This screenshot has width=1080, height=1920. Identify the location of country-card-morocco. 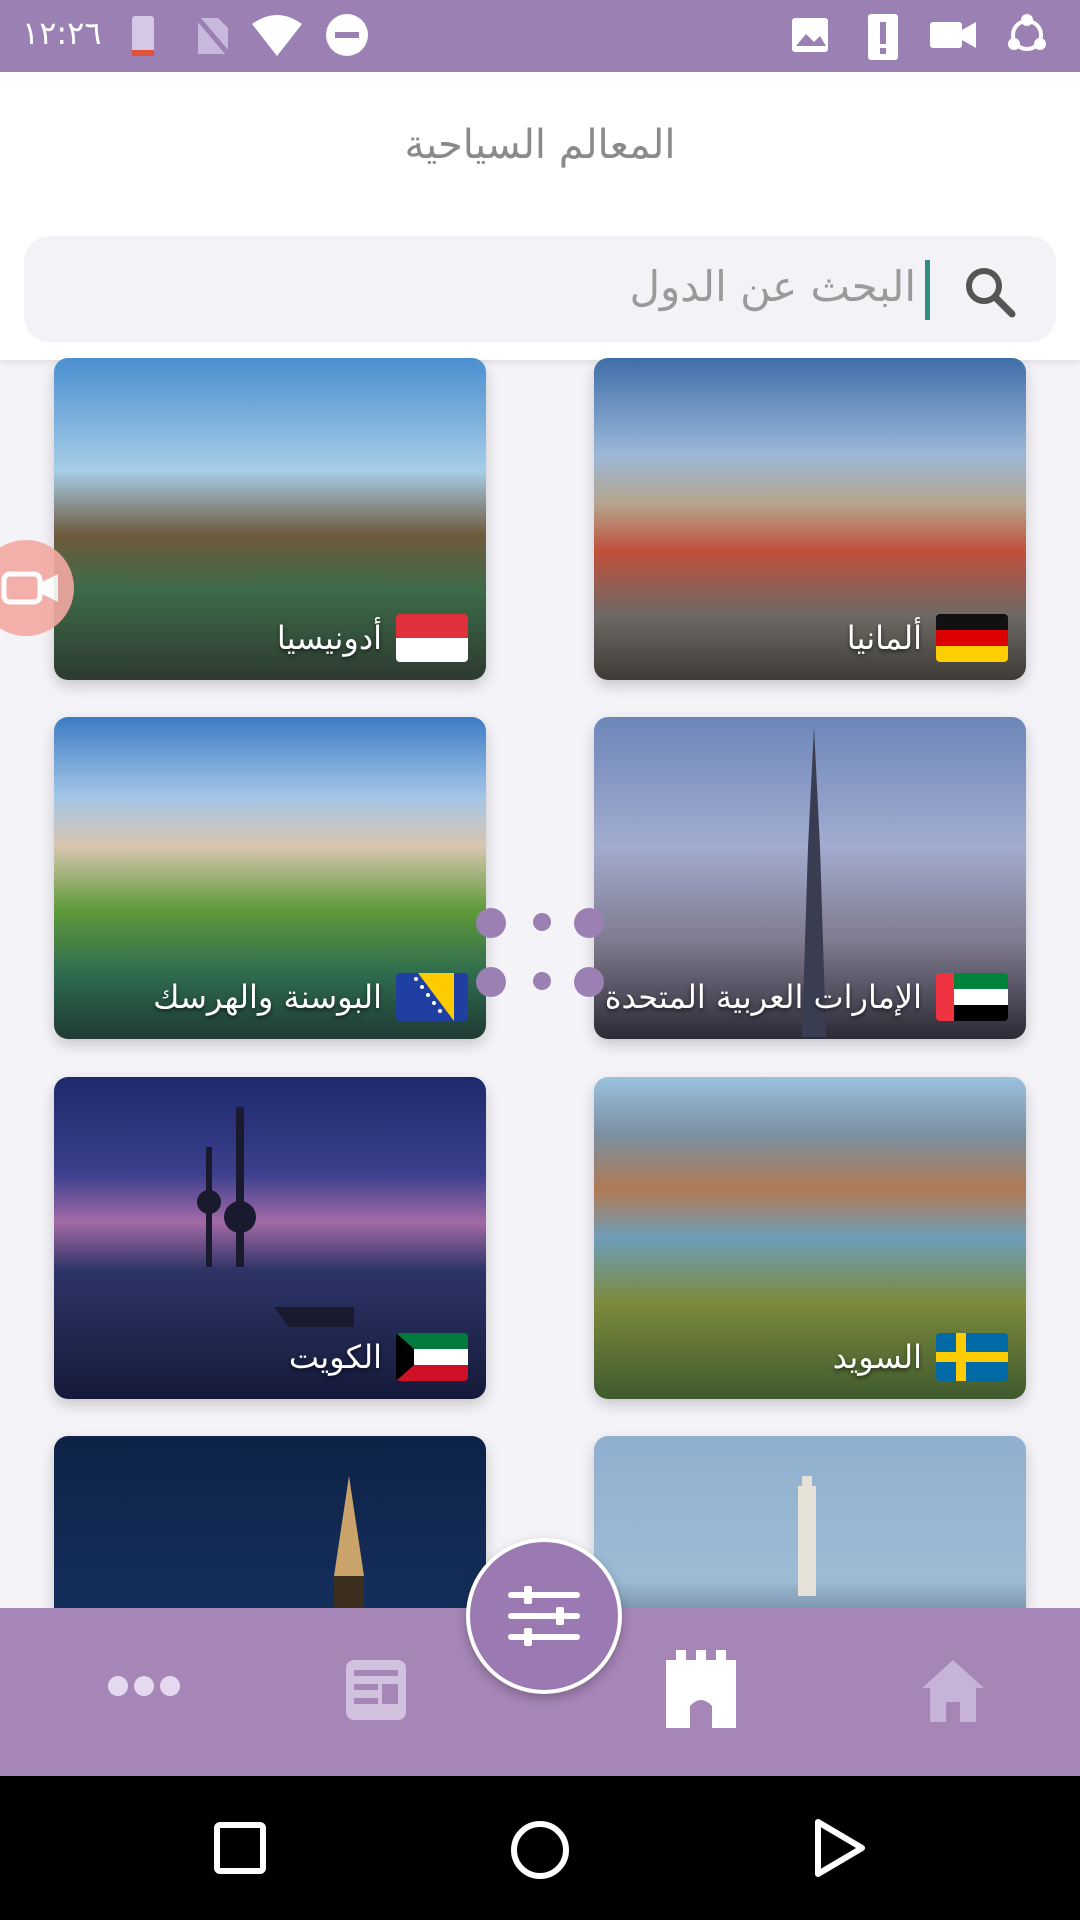
(810, 1522).